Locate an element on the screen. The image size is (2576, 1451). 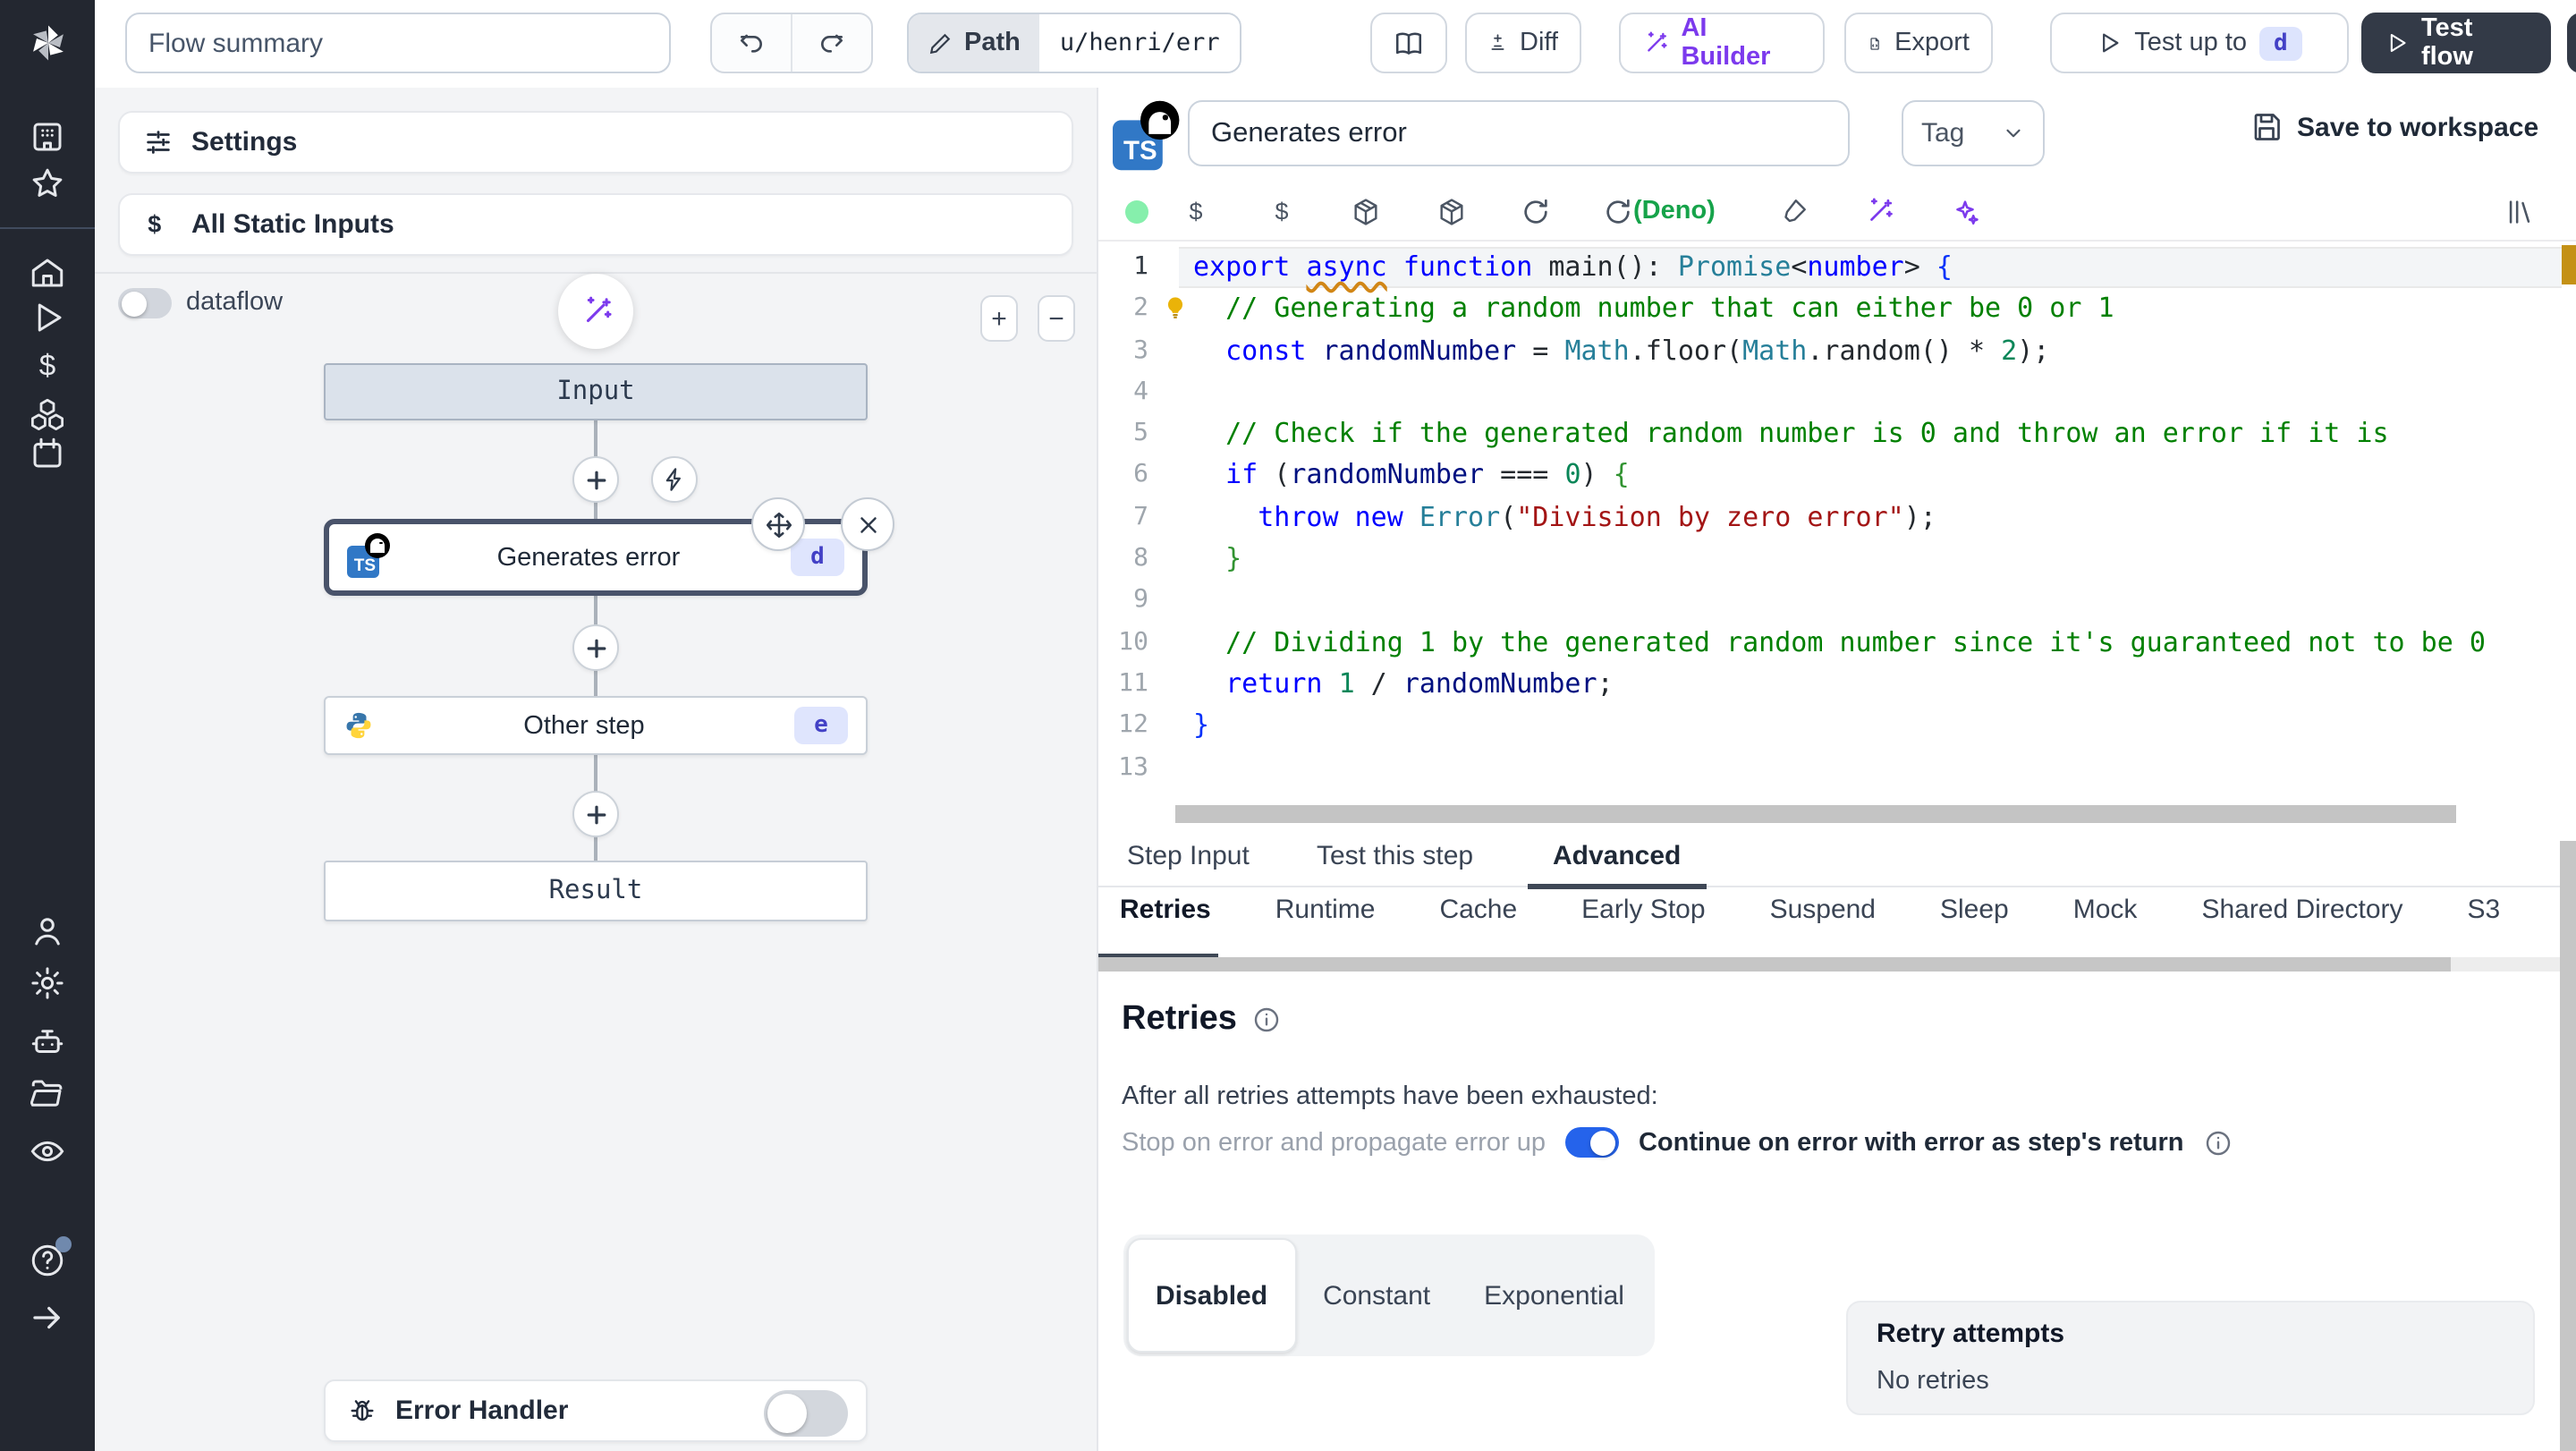
collapse-arrow-icon is located at coordinates (47, 1317).